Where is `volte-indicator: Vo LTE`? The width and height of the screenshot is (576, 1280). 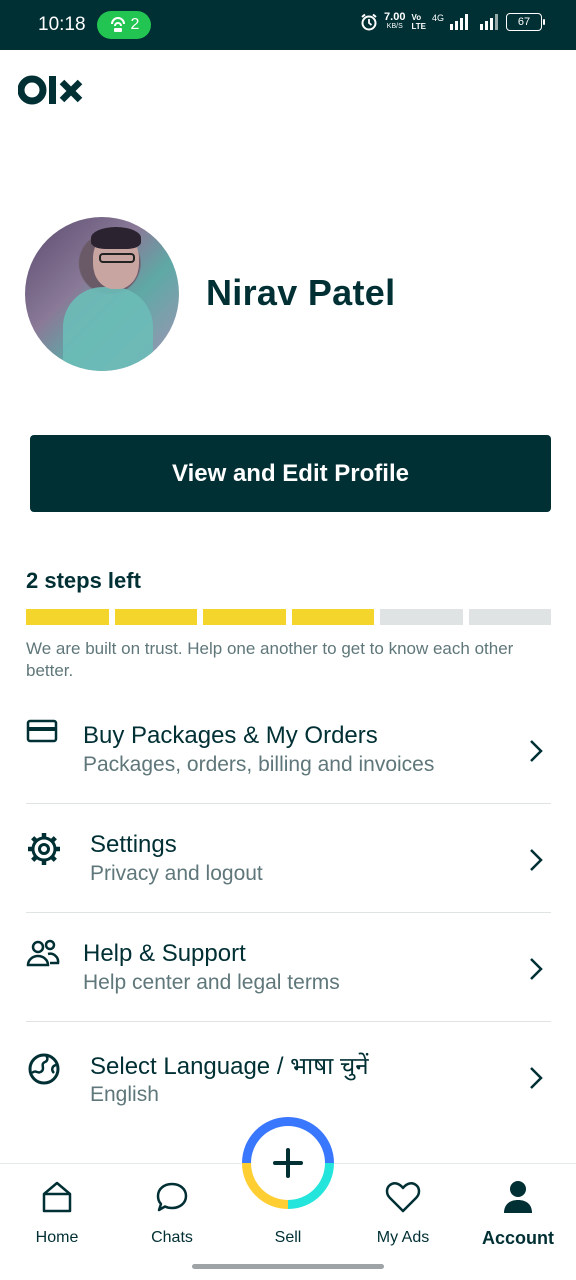
volte-indicator: Vo LTE is located at coordinates (418, 22).